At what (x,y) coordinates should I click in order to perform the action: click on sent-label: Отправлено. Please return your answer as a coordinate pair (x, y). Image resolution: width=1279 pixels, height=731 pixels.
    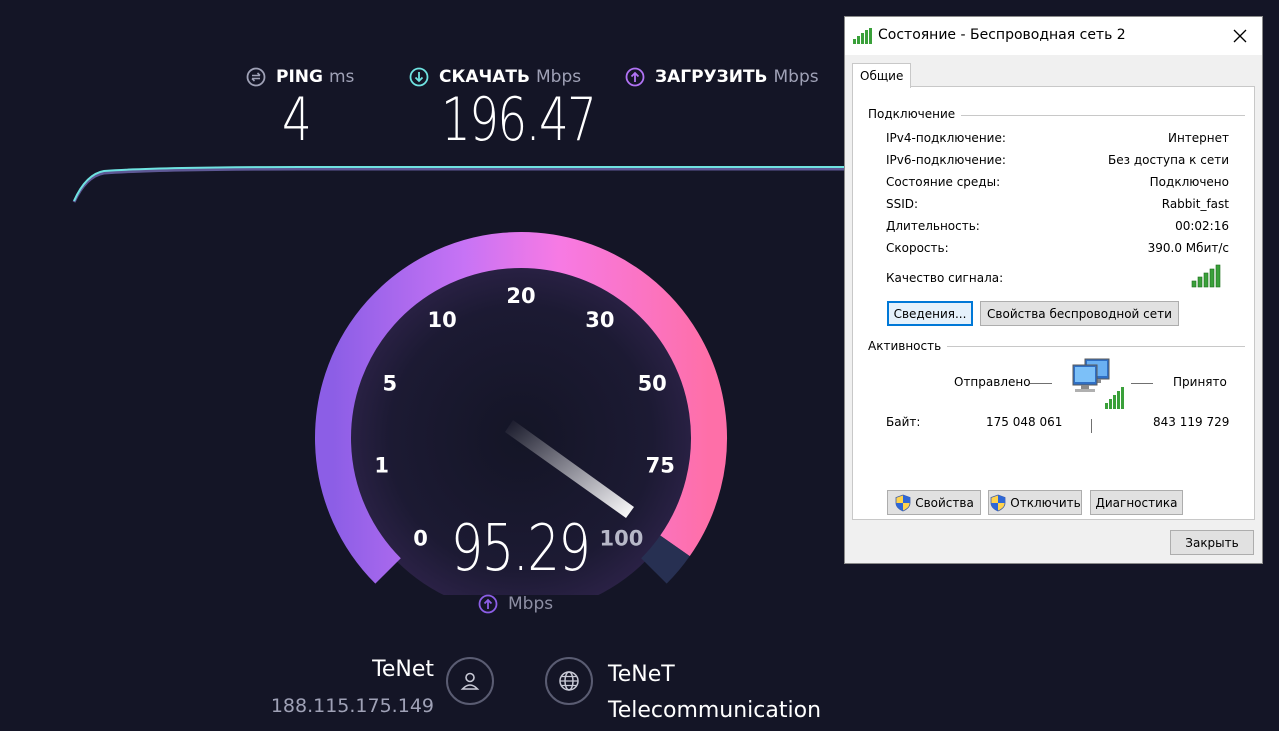
    Looking at the image, I should click on (992, 382).